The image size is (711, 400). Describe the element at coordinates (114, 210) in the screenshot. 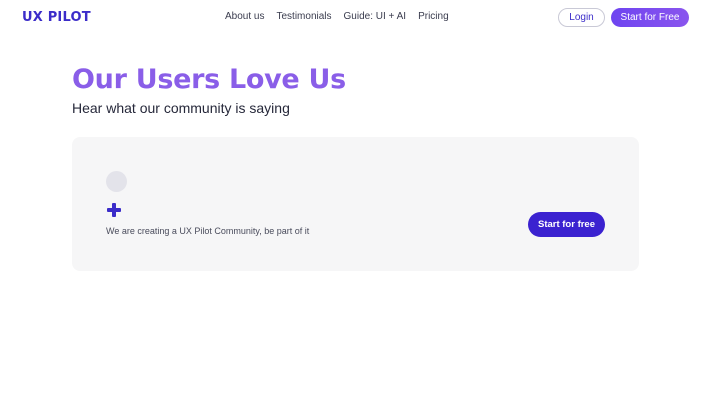

I see `plus-icon` at that location.